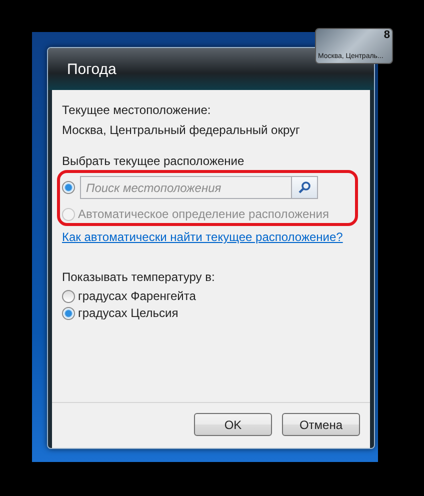 This screenshot has height=496, width=424. Describe the element at coordinates (139, 277) in the screenshot. I see `temperature-unit-label: Показывать температуру в:` at that location.